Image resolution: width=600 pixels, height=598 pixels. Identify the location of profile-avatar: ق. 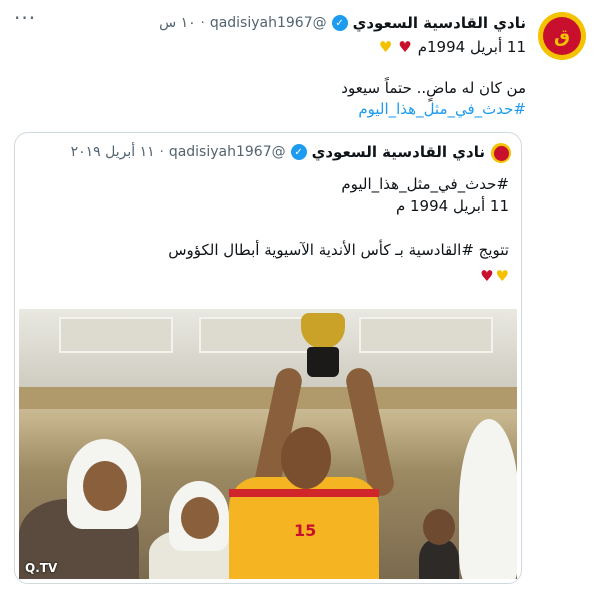
(562, 36).